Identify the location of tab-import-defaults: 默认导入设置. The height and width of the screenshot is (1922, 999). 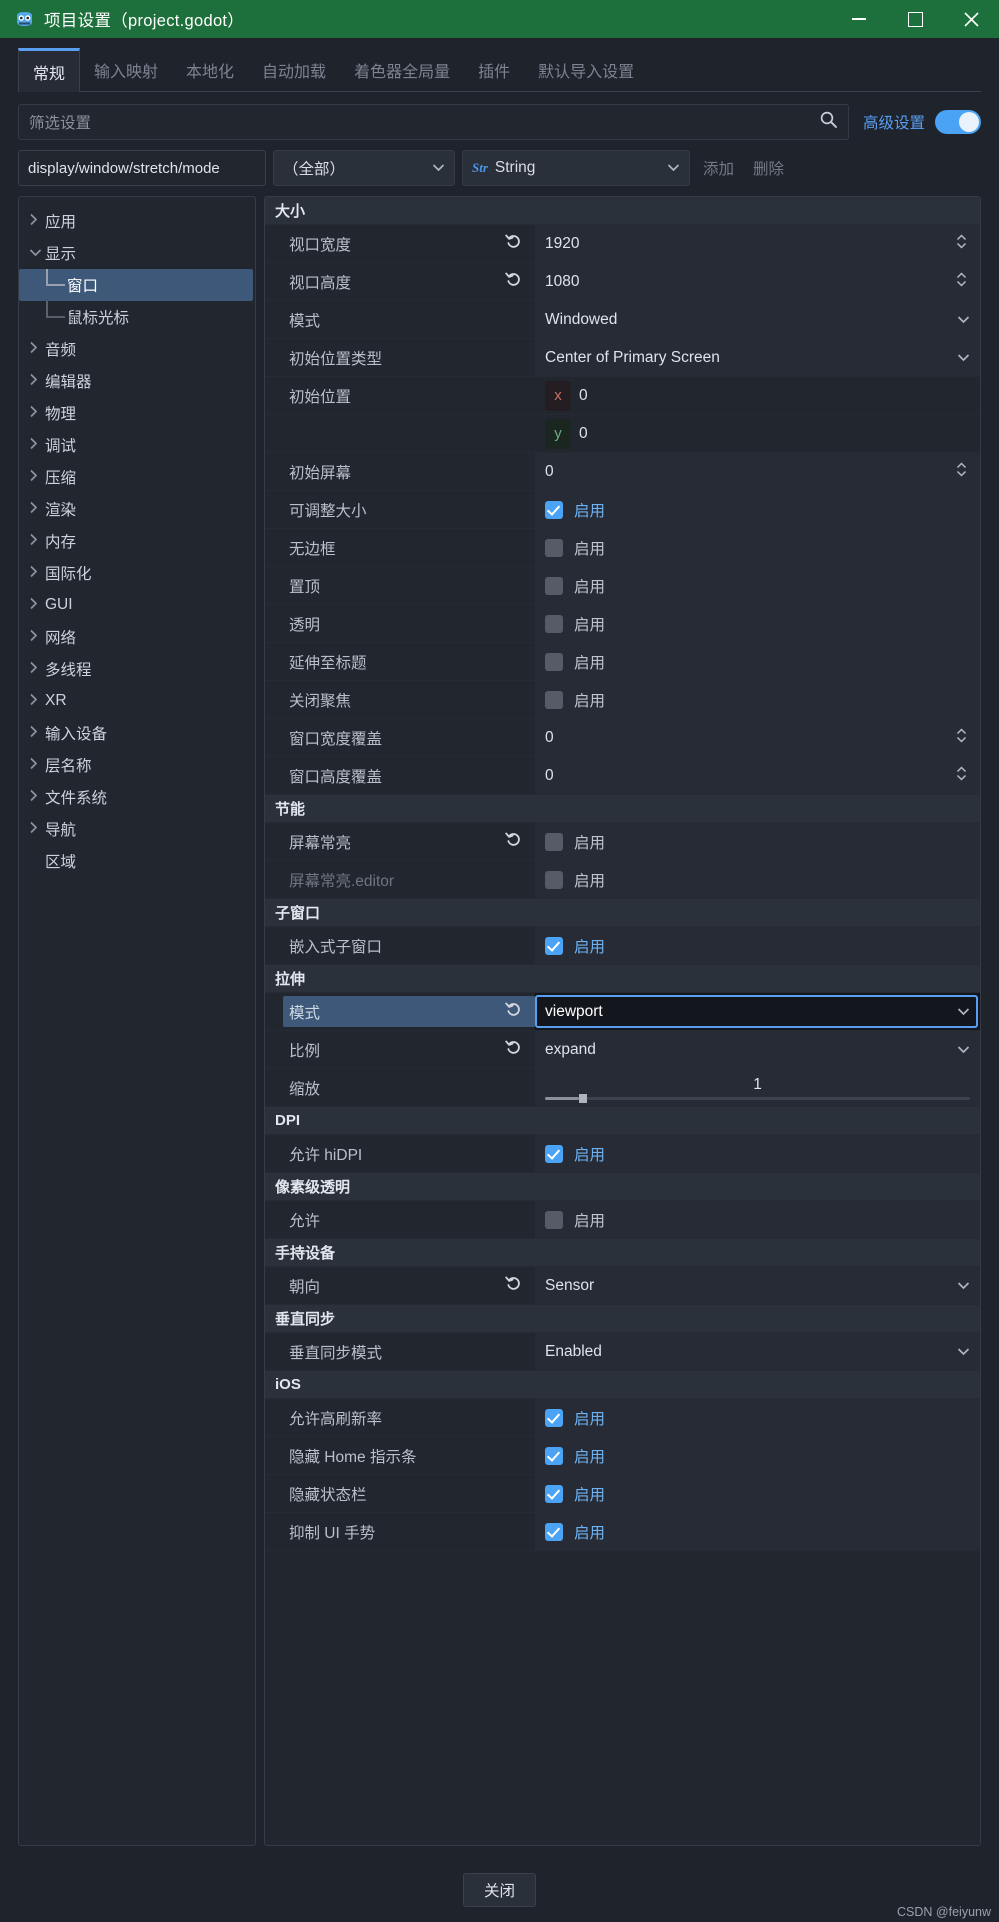
(586, 69).